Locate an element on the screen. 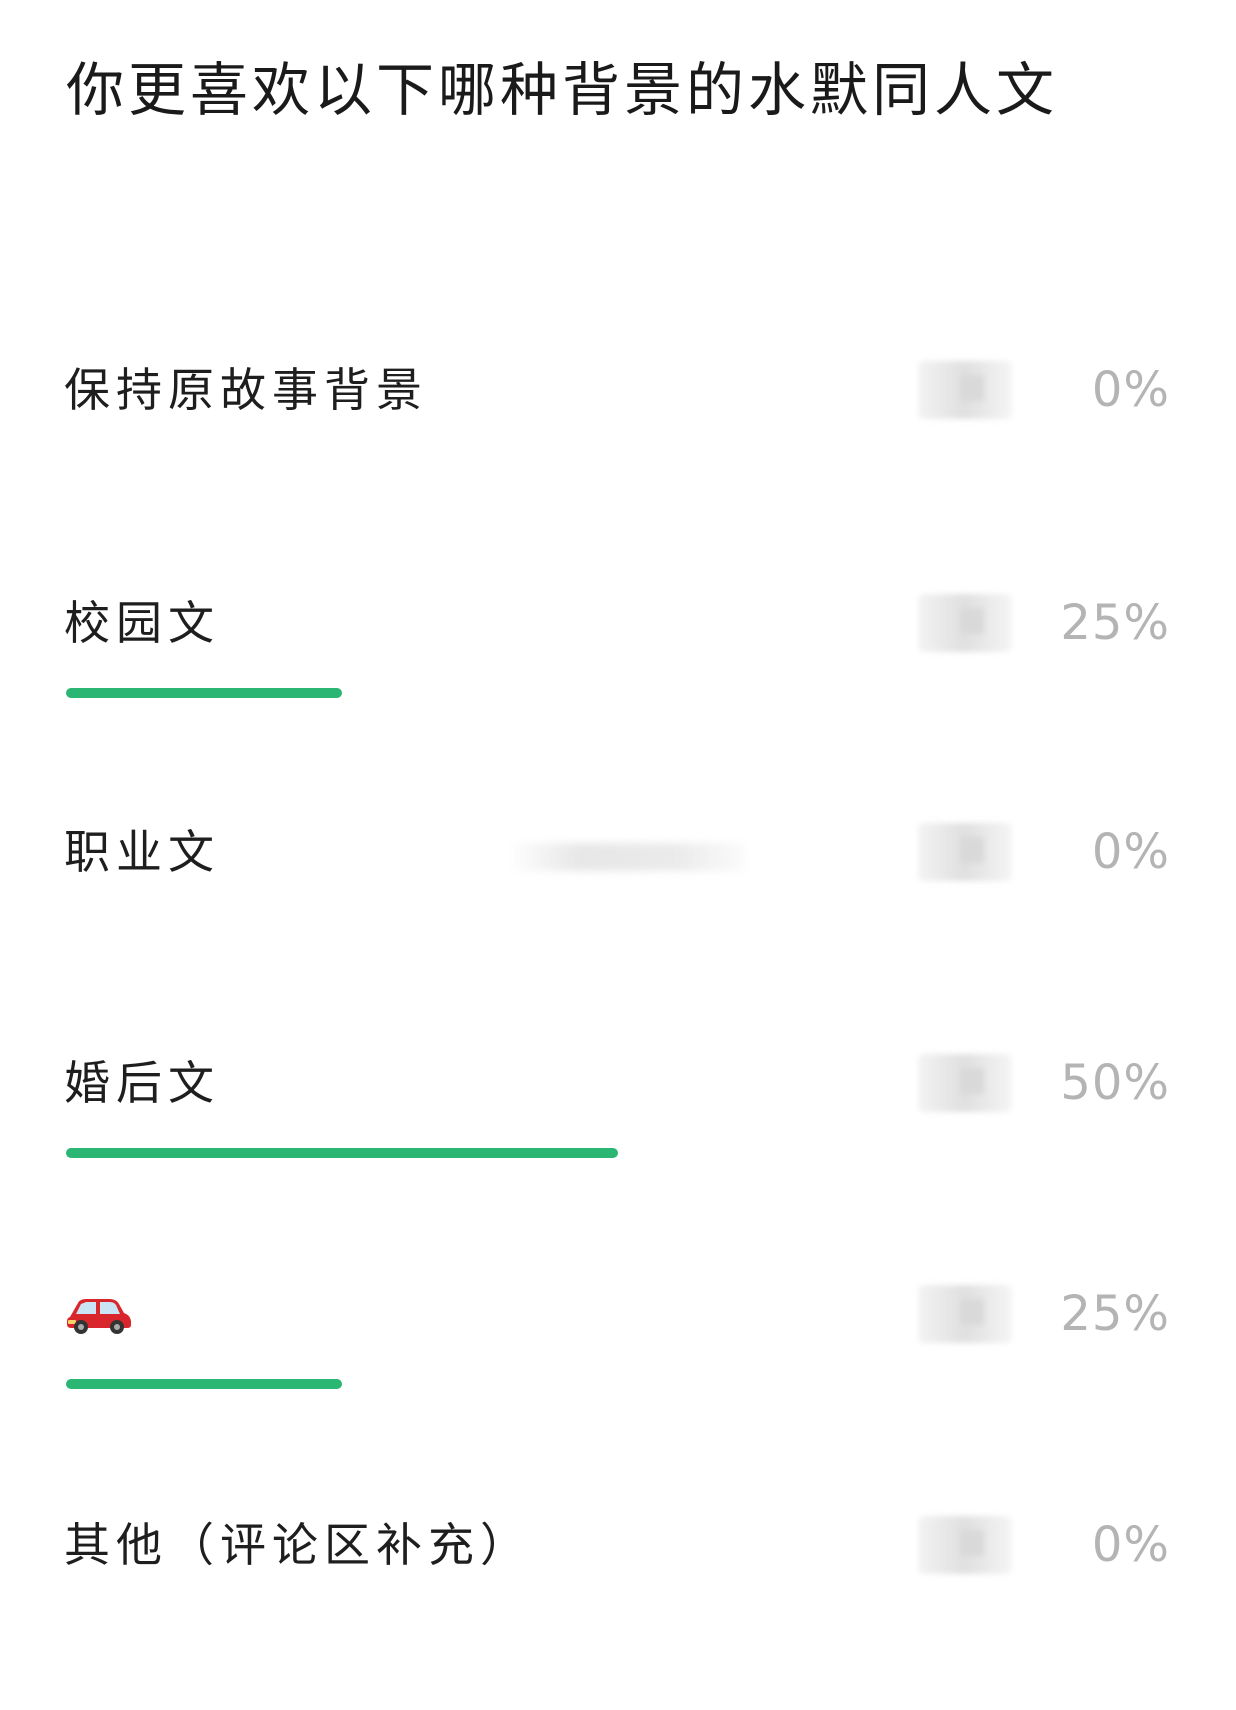  option-label: 保持原故事背景 is located at coordinates (246, 390).